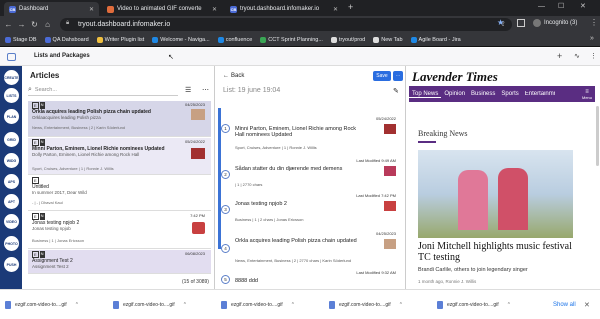 The height and width of the screenshot is (319, 600). I want to click on item-date: 05/24/2022, so click(385, 118).